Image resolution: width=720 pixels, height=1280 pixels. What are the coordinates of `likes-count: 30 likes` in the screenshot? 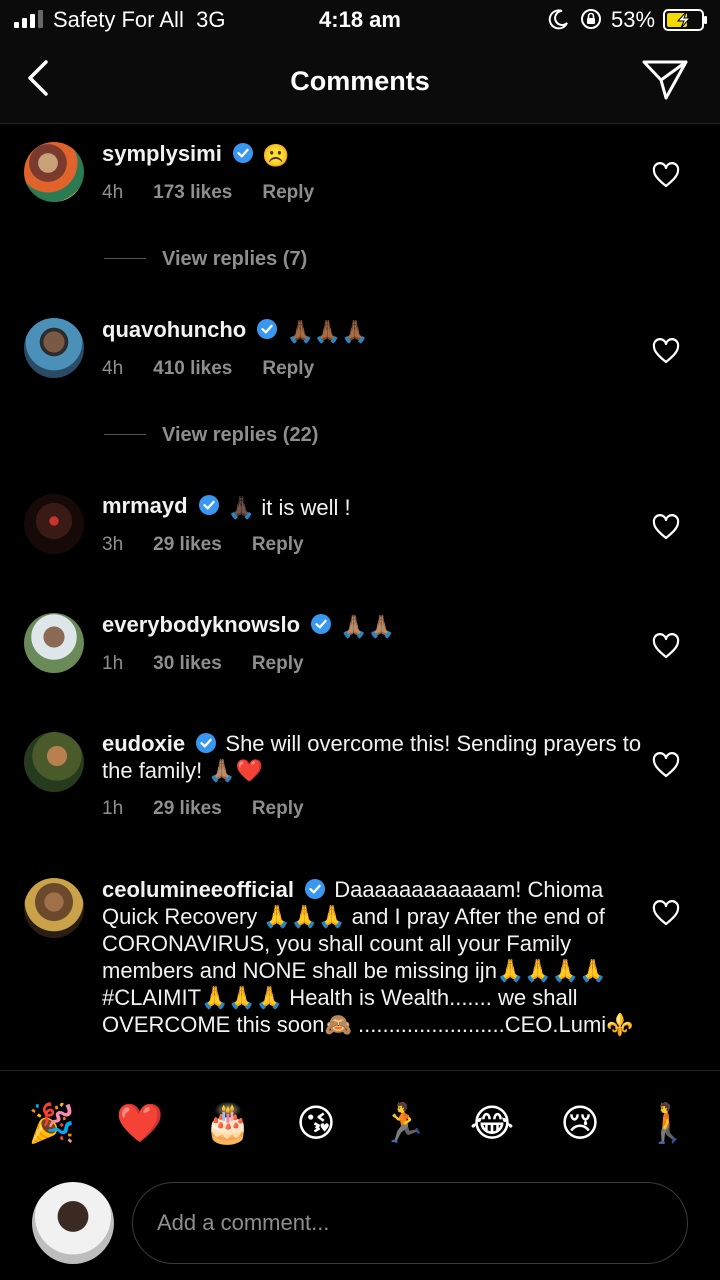 It's located at (187, 663).